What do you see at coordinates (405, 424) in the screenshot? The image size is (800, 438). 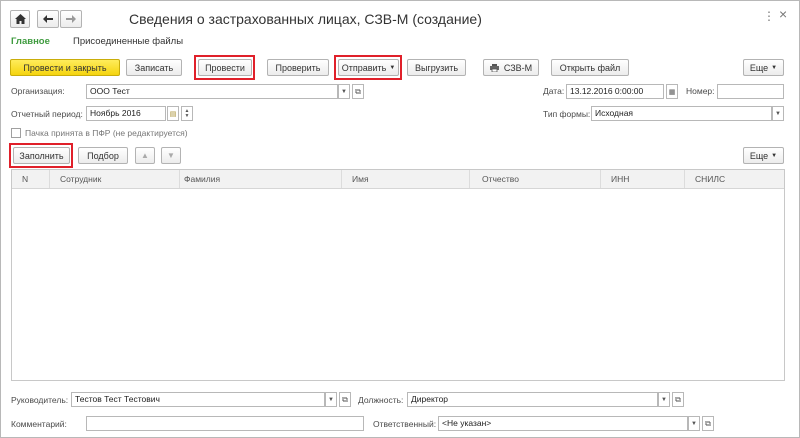 I see `responsible-label: Ответственный:` at bounding box center [405, 424].